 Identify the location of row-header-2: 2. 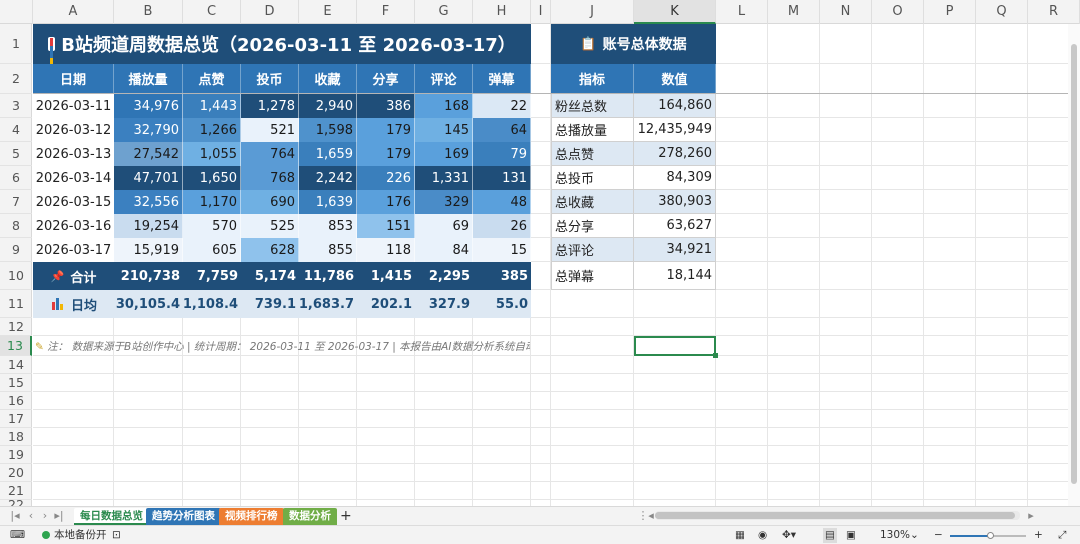
(16, 79).